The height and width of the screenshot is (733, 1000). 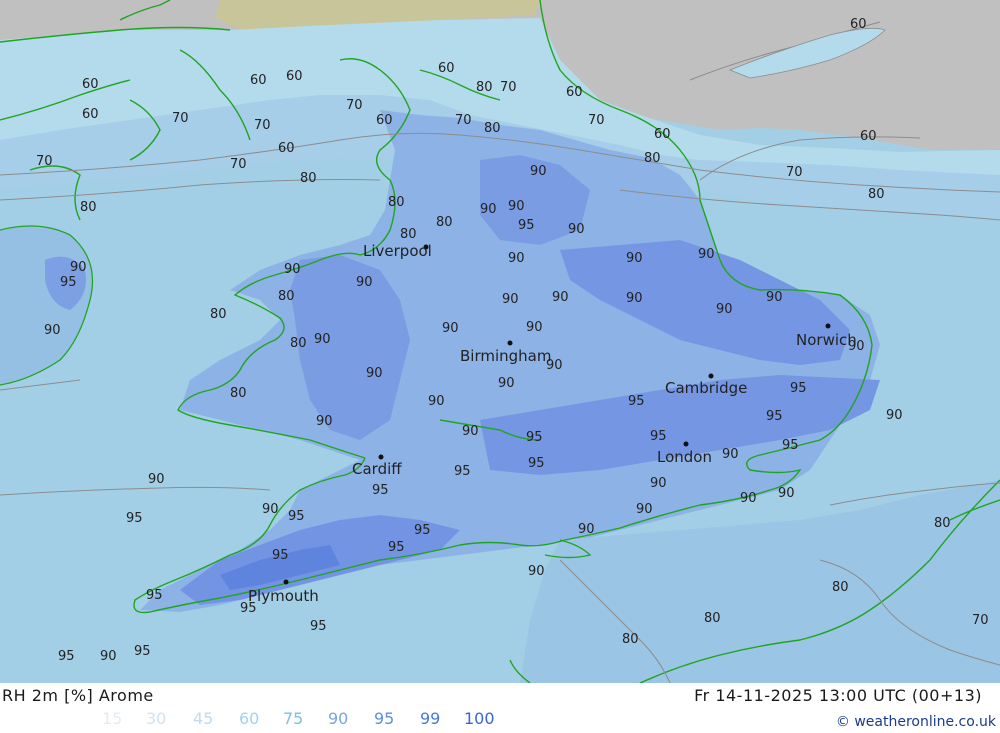 What do you see at coordinates (711, 376) in the screenshot?
I see `city-dot-cambridge` at bounding box center [711, 376].